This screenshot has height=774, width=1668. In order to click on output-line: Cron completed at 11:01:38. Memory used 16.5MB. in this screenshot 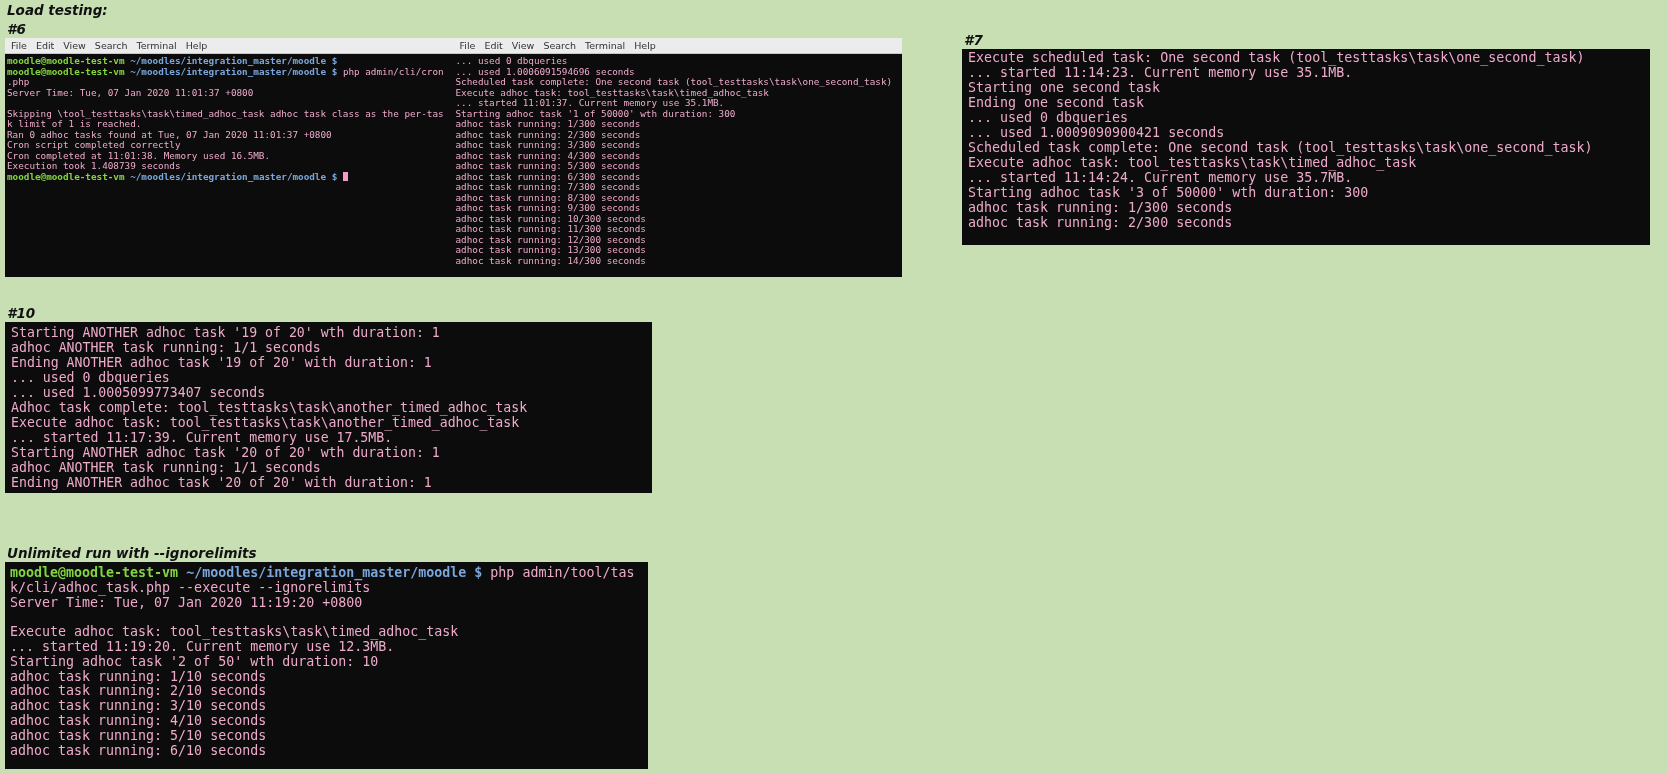, I will do `click(139, 155)`.